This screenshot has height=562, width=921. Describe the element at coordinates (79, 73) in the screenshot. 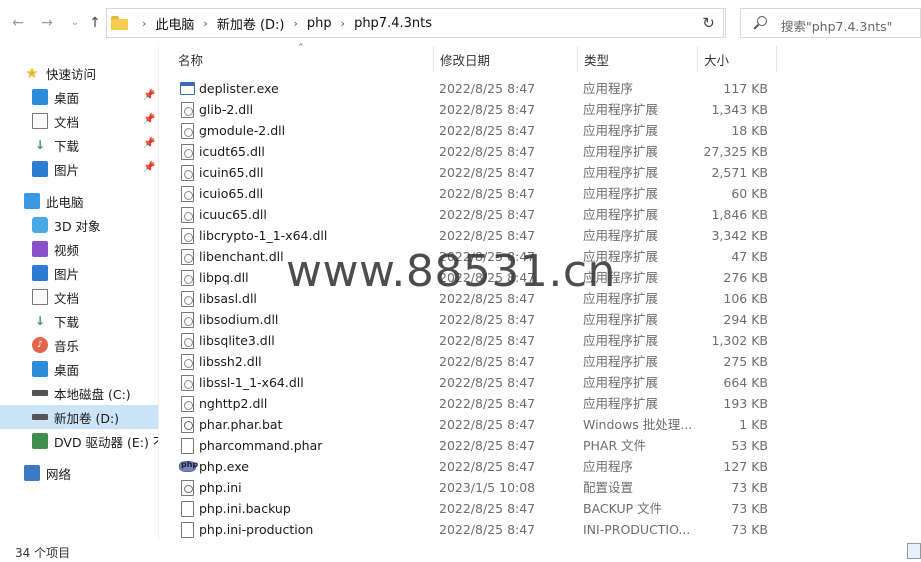

I see `nav-quick-access: ★ 快速访问` at that location.